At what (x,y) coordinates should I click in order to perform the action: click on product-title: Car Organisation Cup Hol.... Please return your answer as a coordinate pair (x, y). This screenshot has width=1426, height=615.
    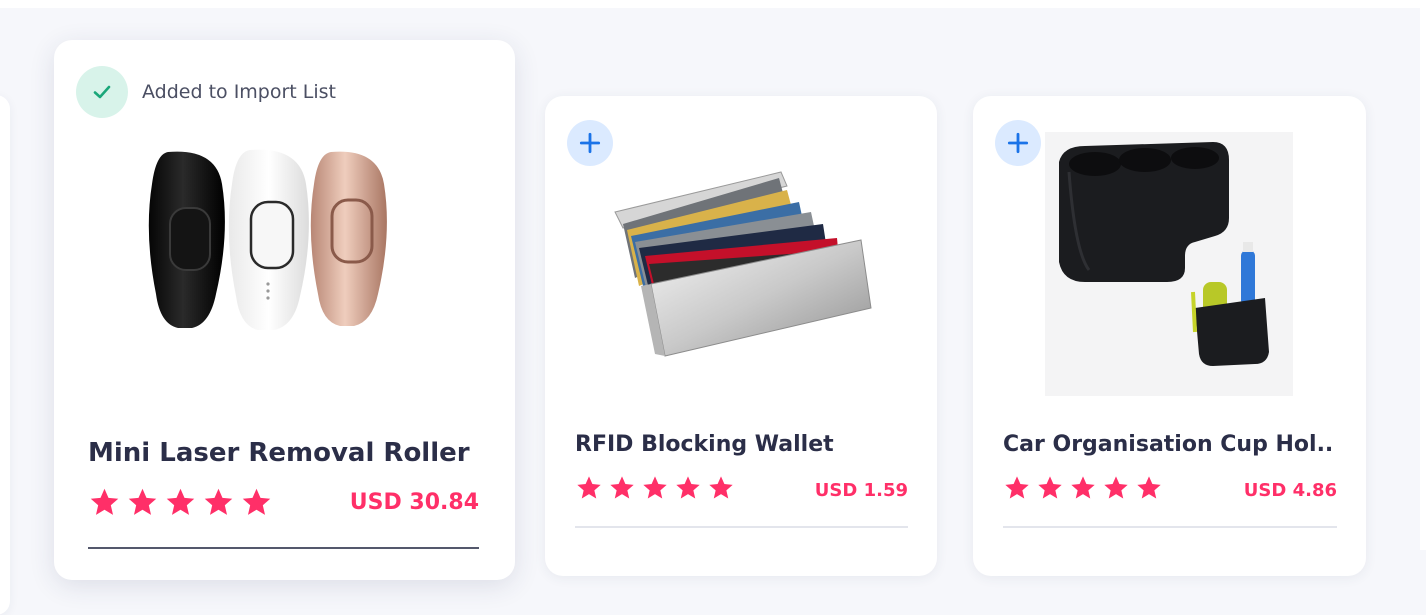
    Looking at the image, I should click on (1168, 444).